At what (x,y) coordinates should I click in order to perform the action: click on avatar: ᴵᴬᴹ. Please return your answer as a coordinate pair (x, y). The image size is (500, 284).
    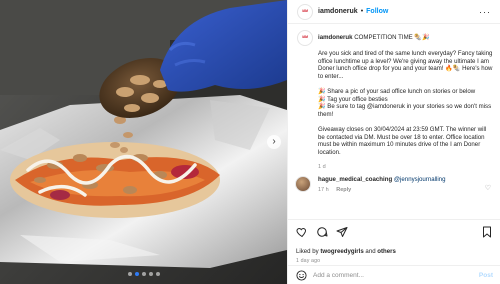
    Looking at the image, I should click on (305, 11).